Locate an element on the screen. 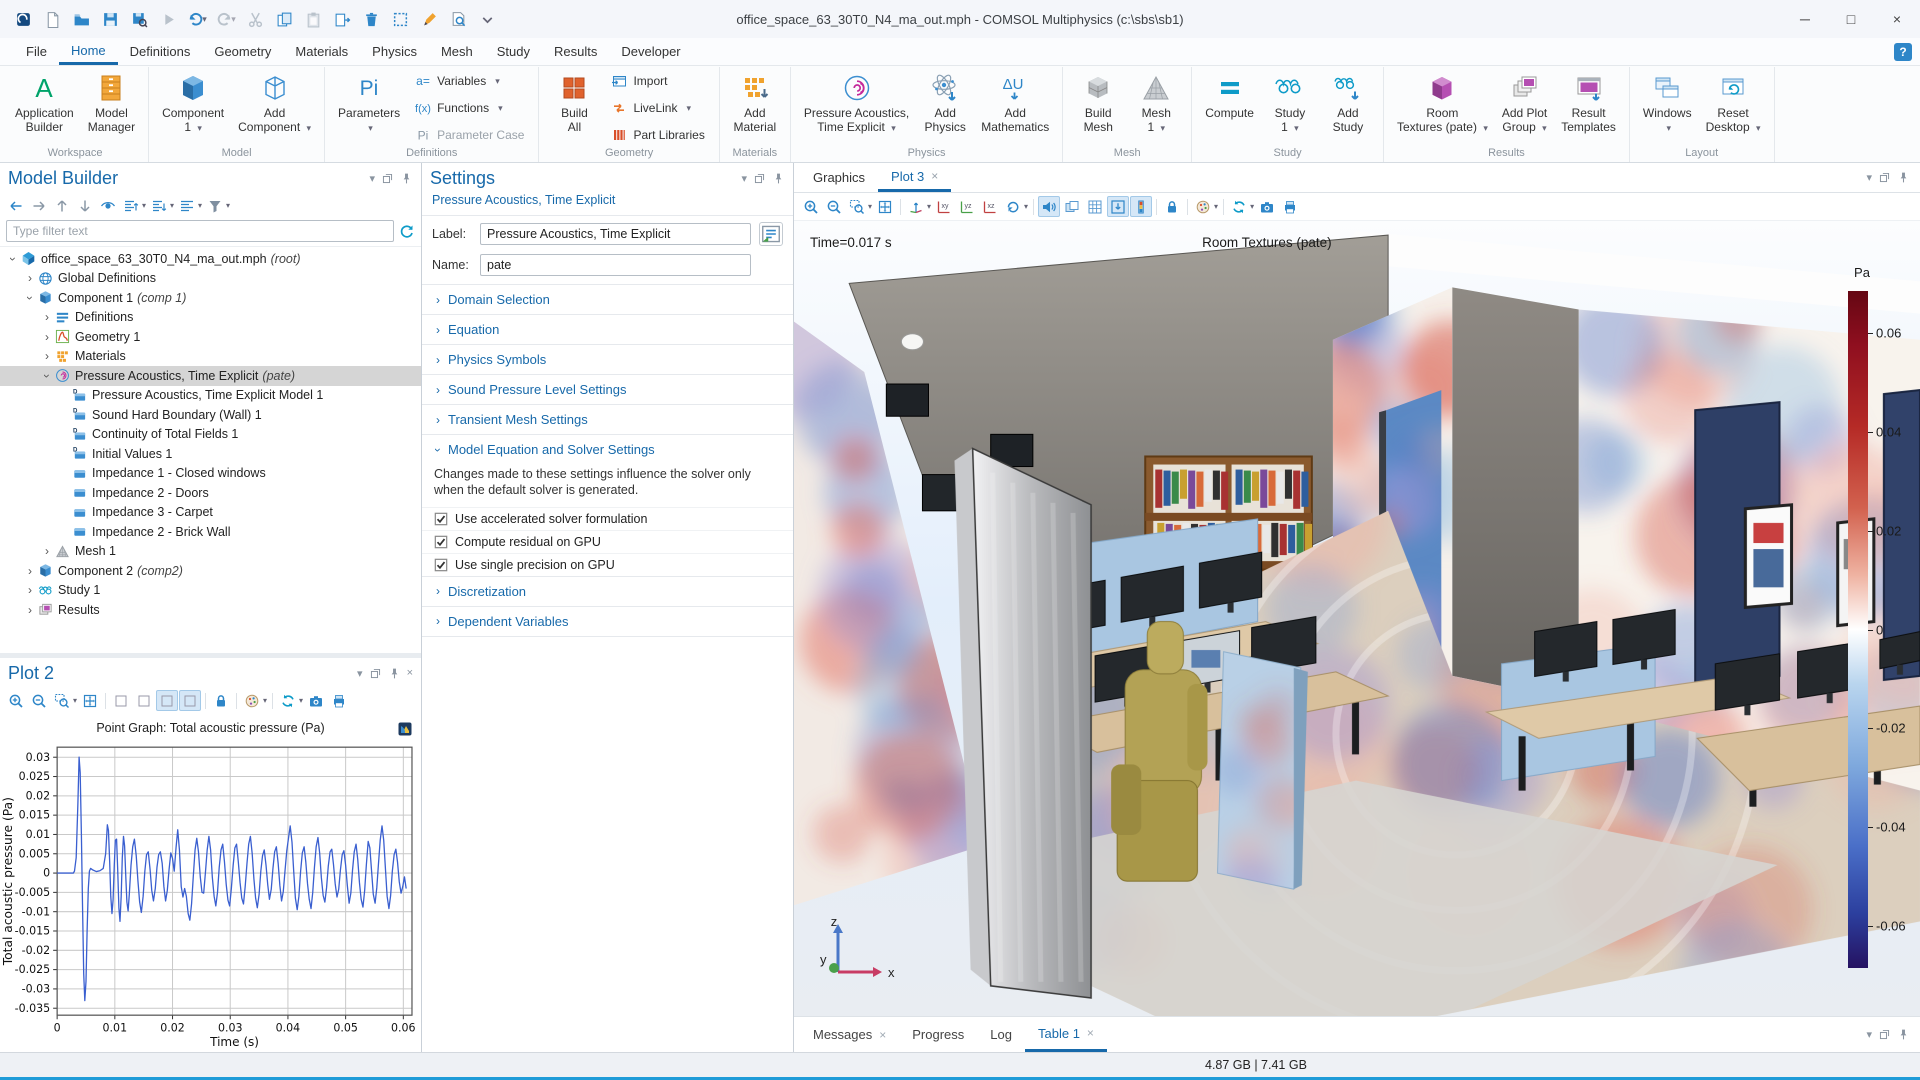 This screenshot has height=1080, width=1920. customize-chevron-button is located at coordinates (487, 19).